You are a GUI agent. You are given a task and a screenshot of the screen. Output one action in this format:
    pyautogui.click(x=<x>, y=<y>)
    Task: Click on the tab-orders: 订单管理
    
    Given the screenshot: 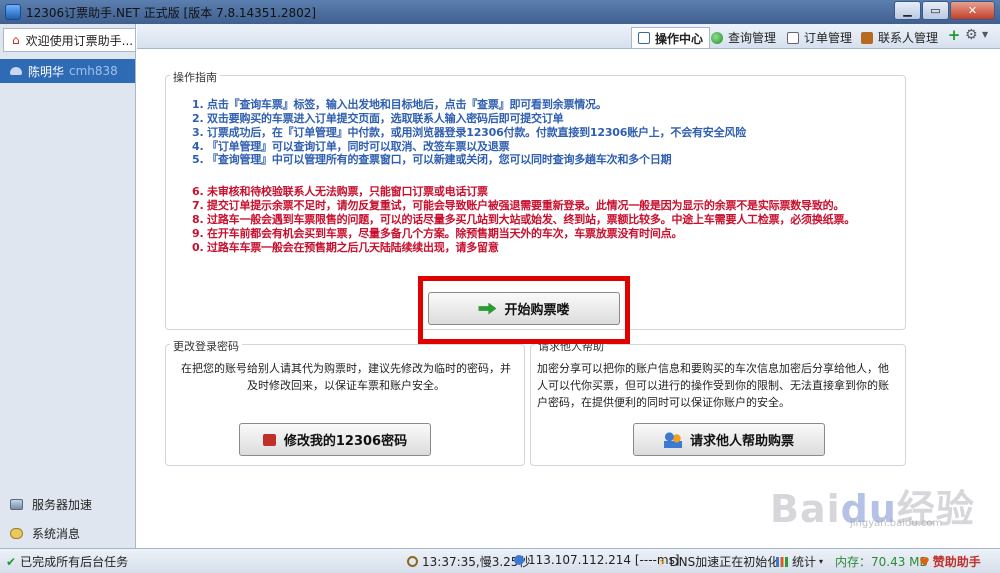 What is the action you would take?
    pyautogui.click(x=819, y=37)
    